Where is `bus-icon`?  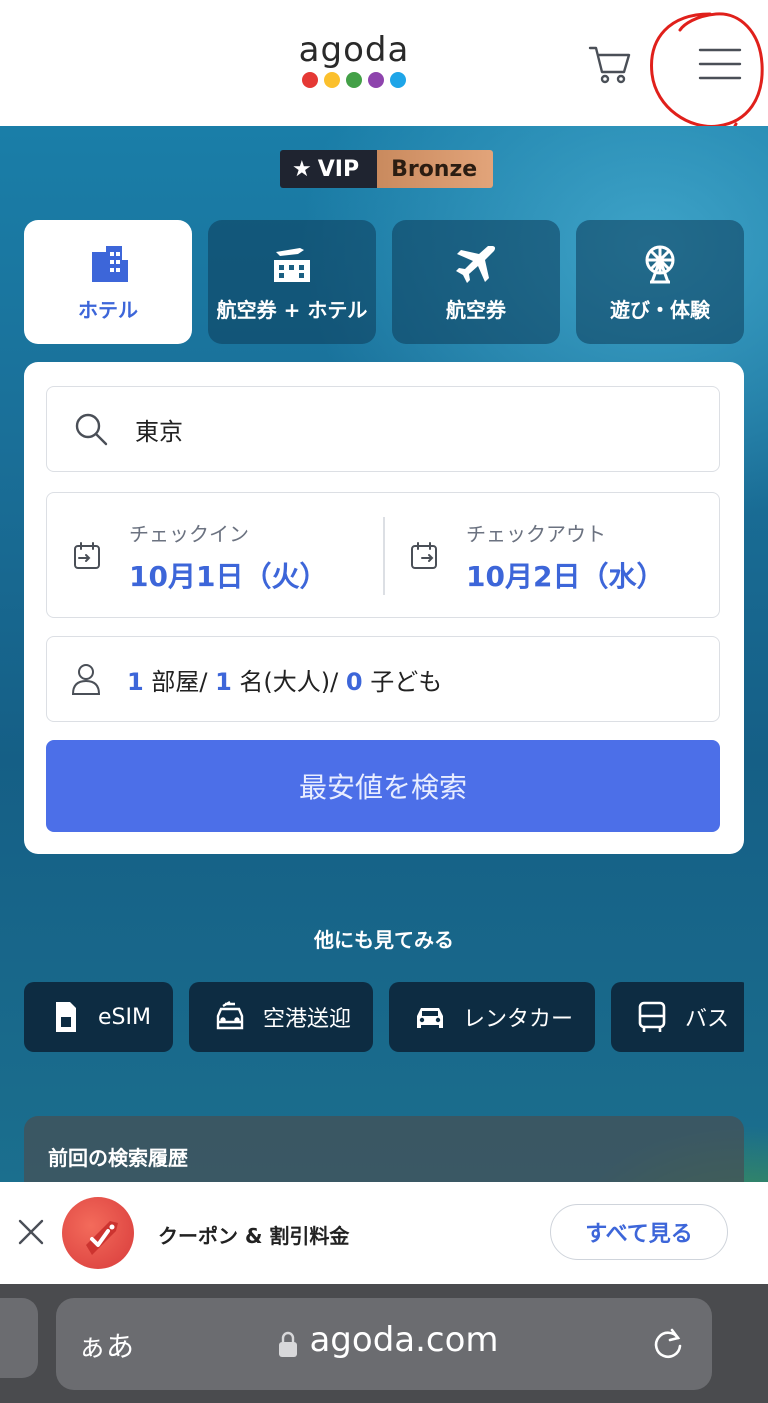
bus-icon is located at coordinates (652, 1016).